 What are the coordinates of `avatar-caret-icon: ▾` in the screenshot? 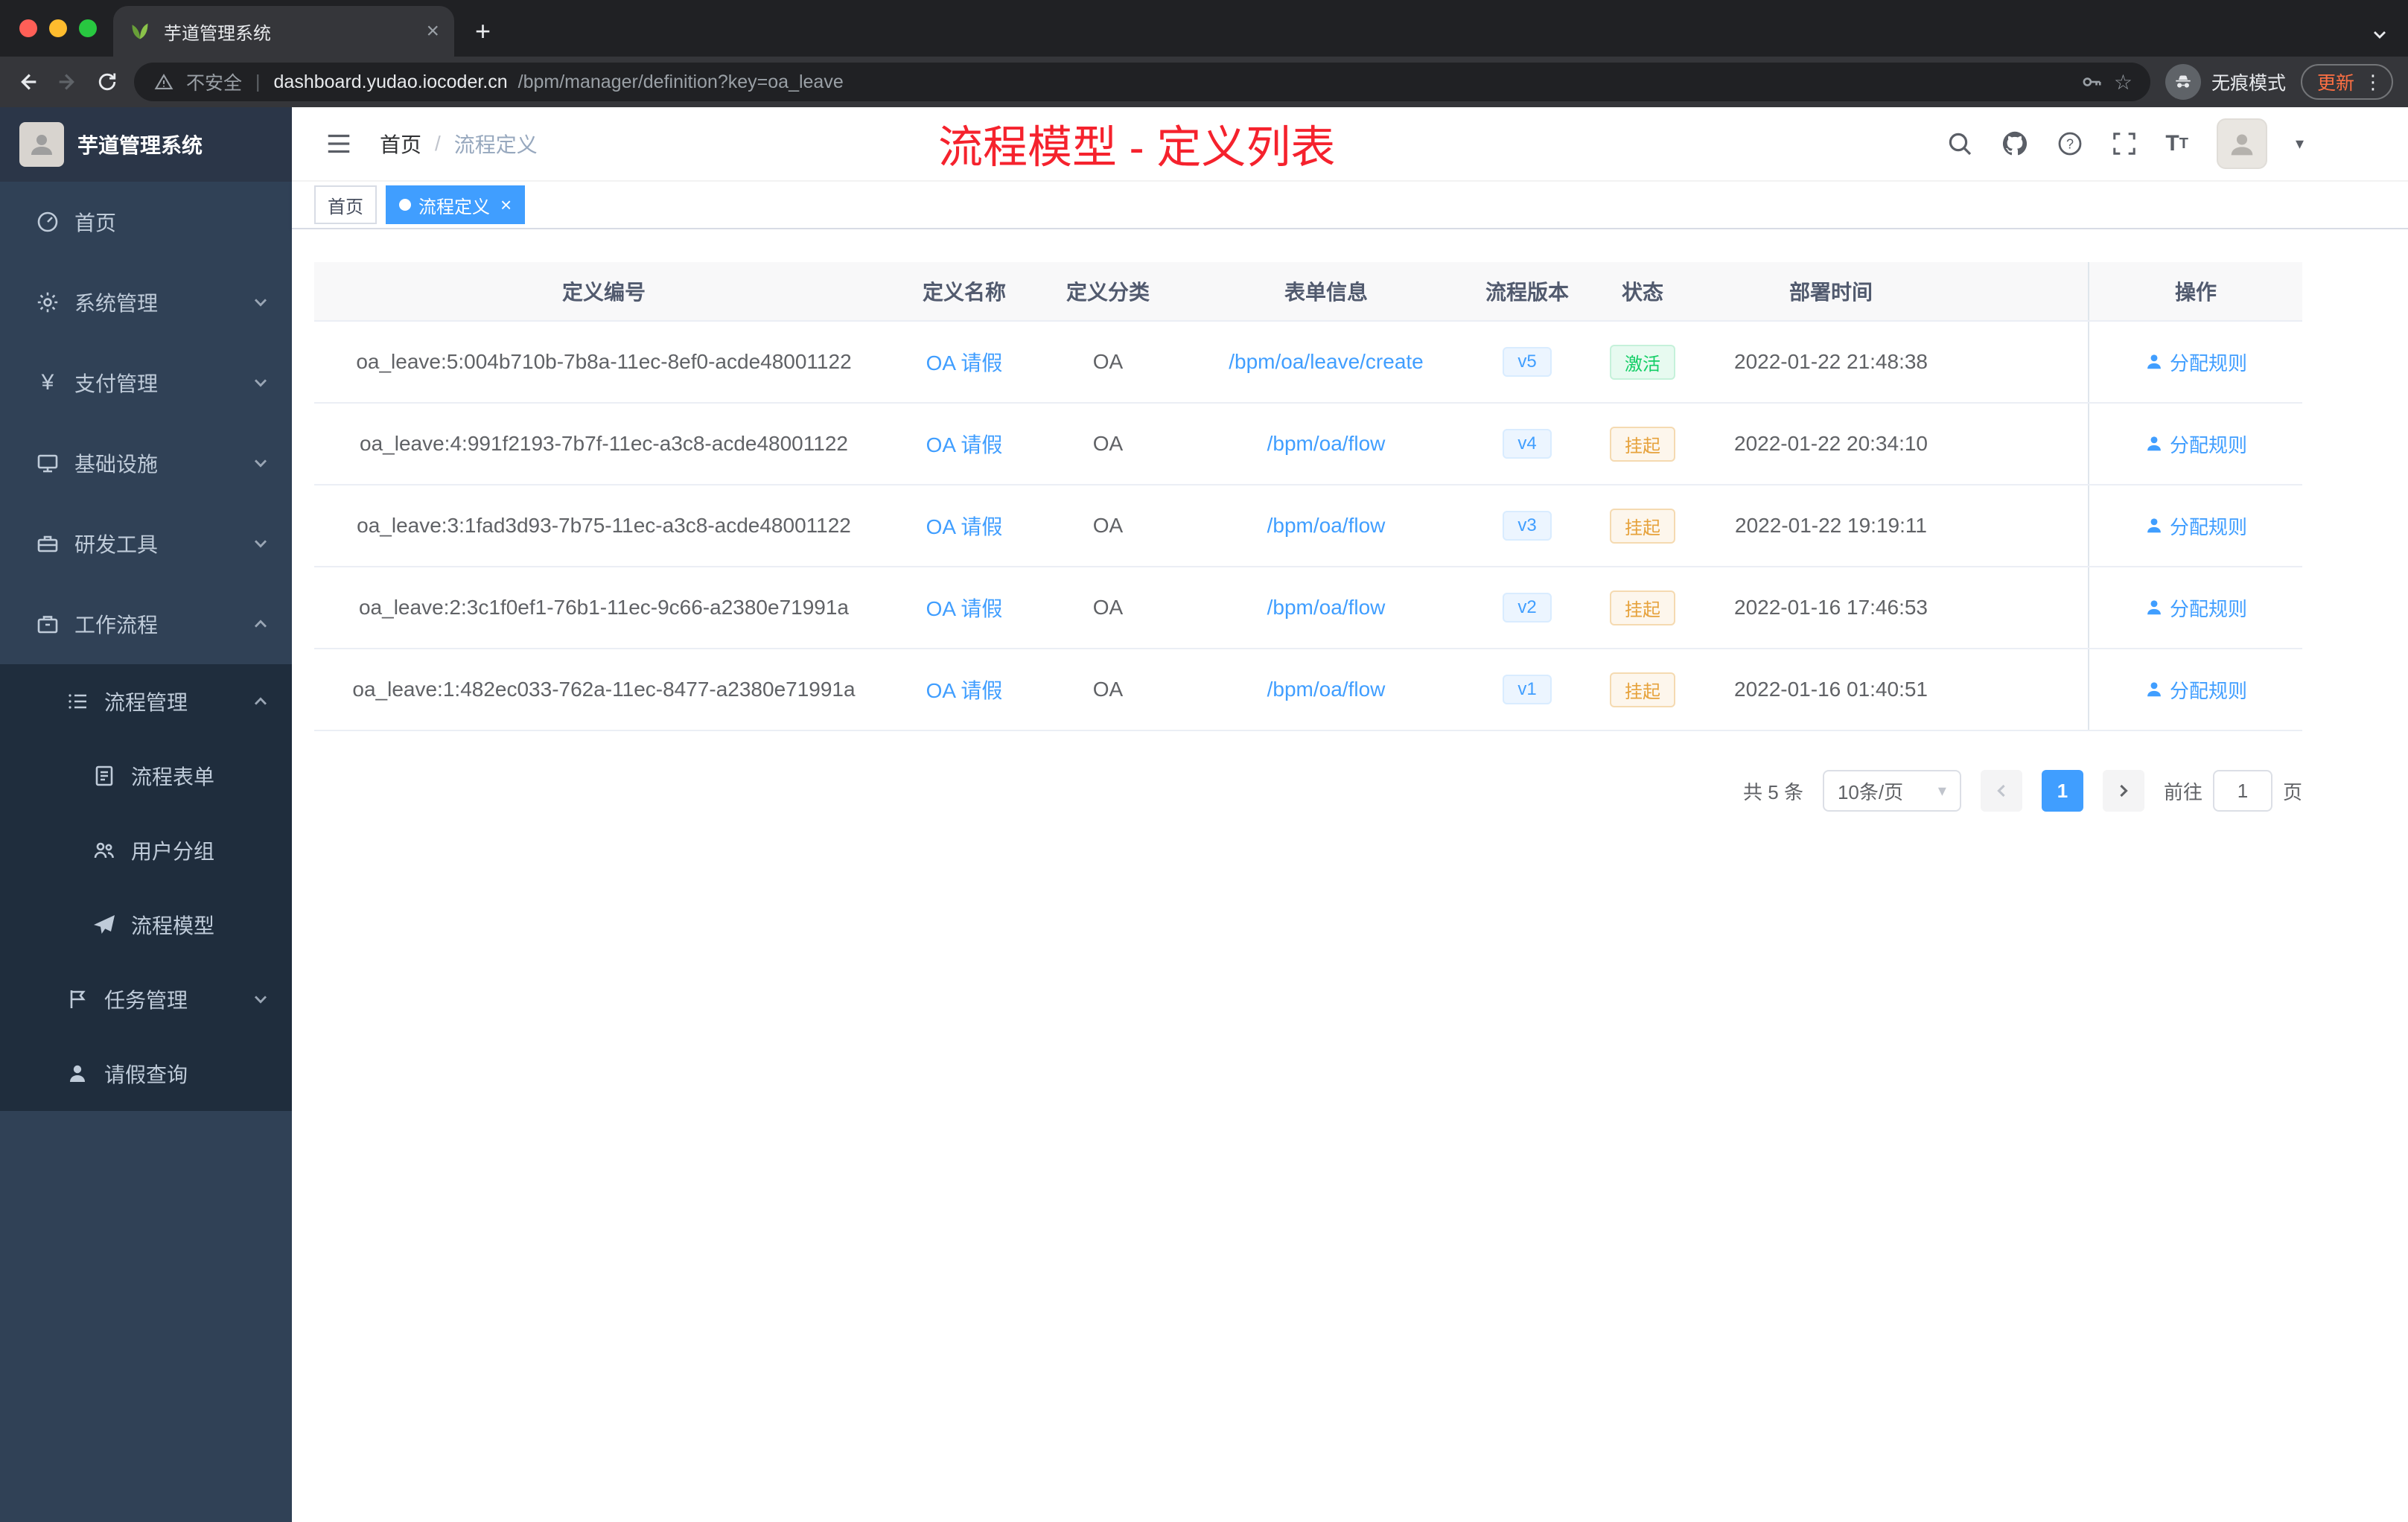 It's located at (2300, 143).